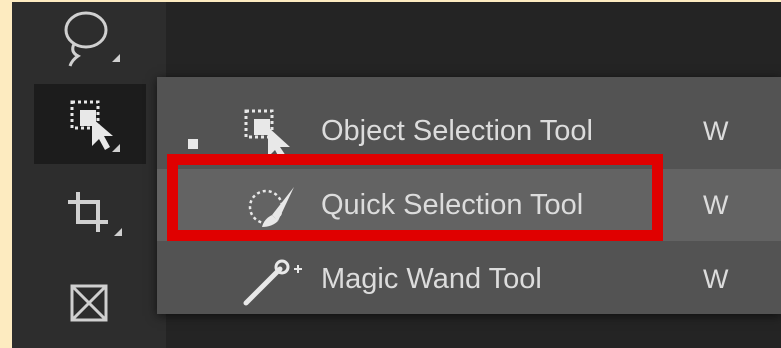 This screenshot has height=348, width=781. I want to click on crop-tool-button, so click(90, 212).